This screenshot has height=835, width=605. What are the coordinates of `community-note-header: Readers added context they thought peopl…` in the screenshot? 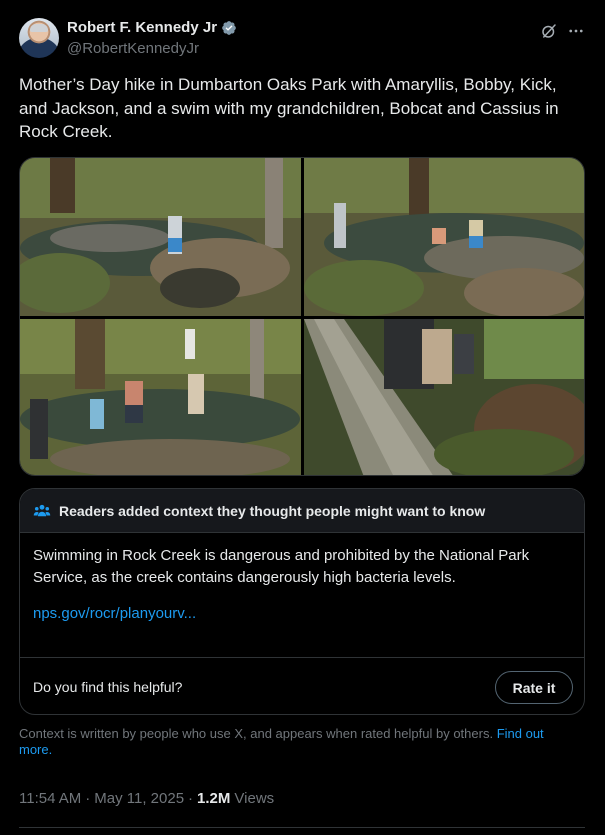 It's located at (302, 511).